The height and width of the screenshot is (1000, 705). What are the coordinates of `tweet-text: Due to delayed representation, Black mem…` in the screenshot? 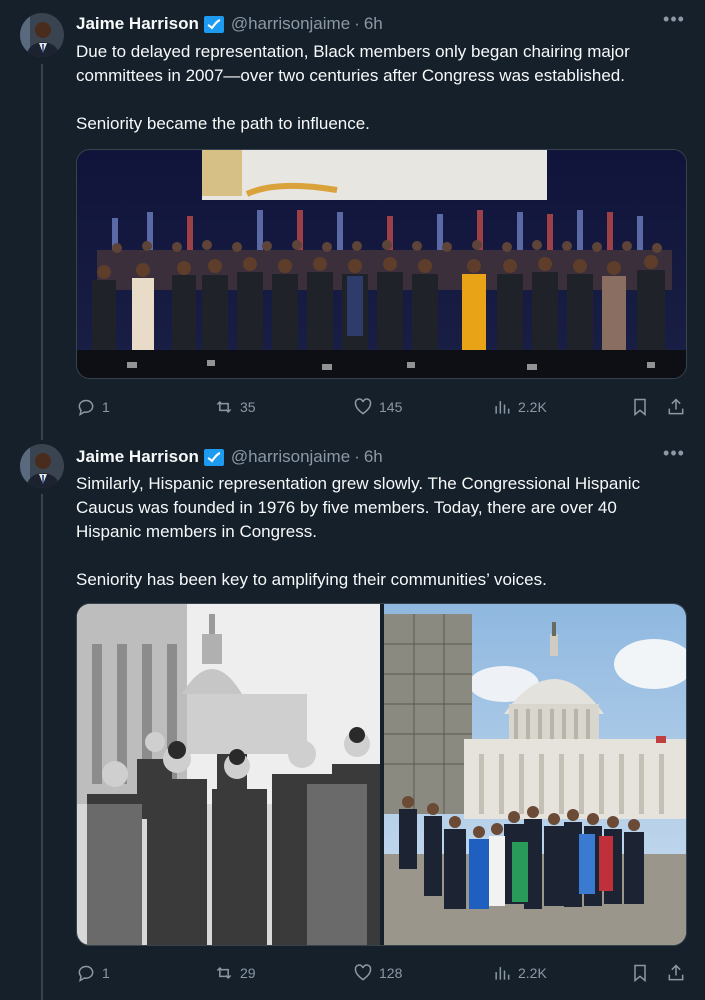 It's located at (381, 88).